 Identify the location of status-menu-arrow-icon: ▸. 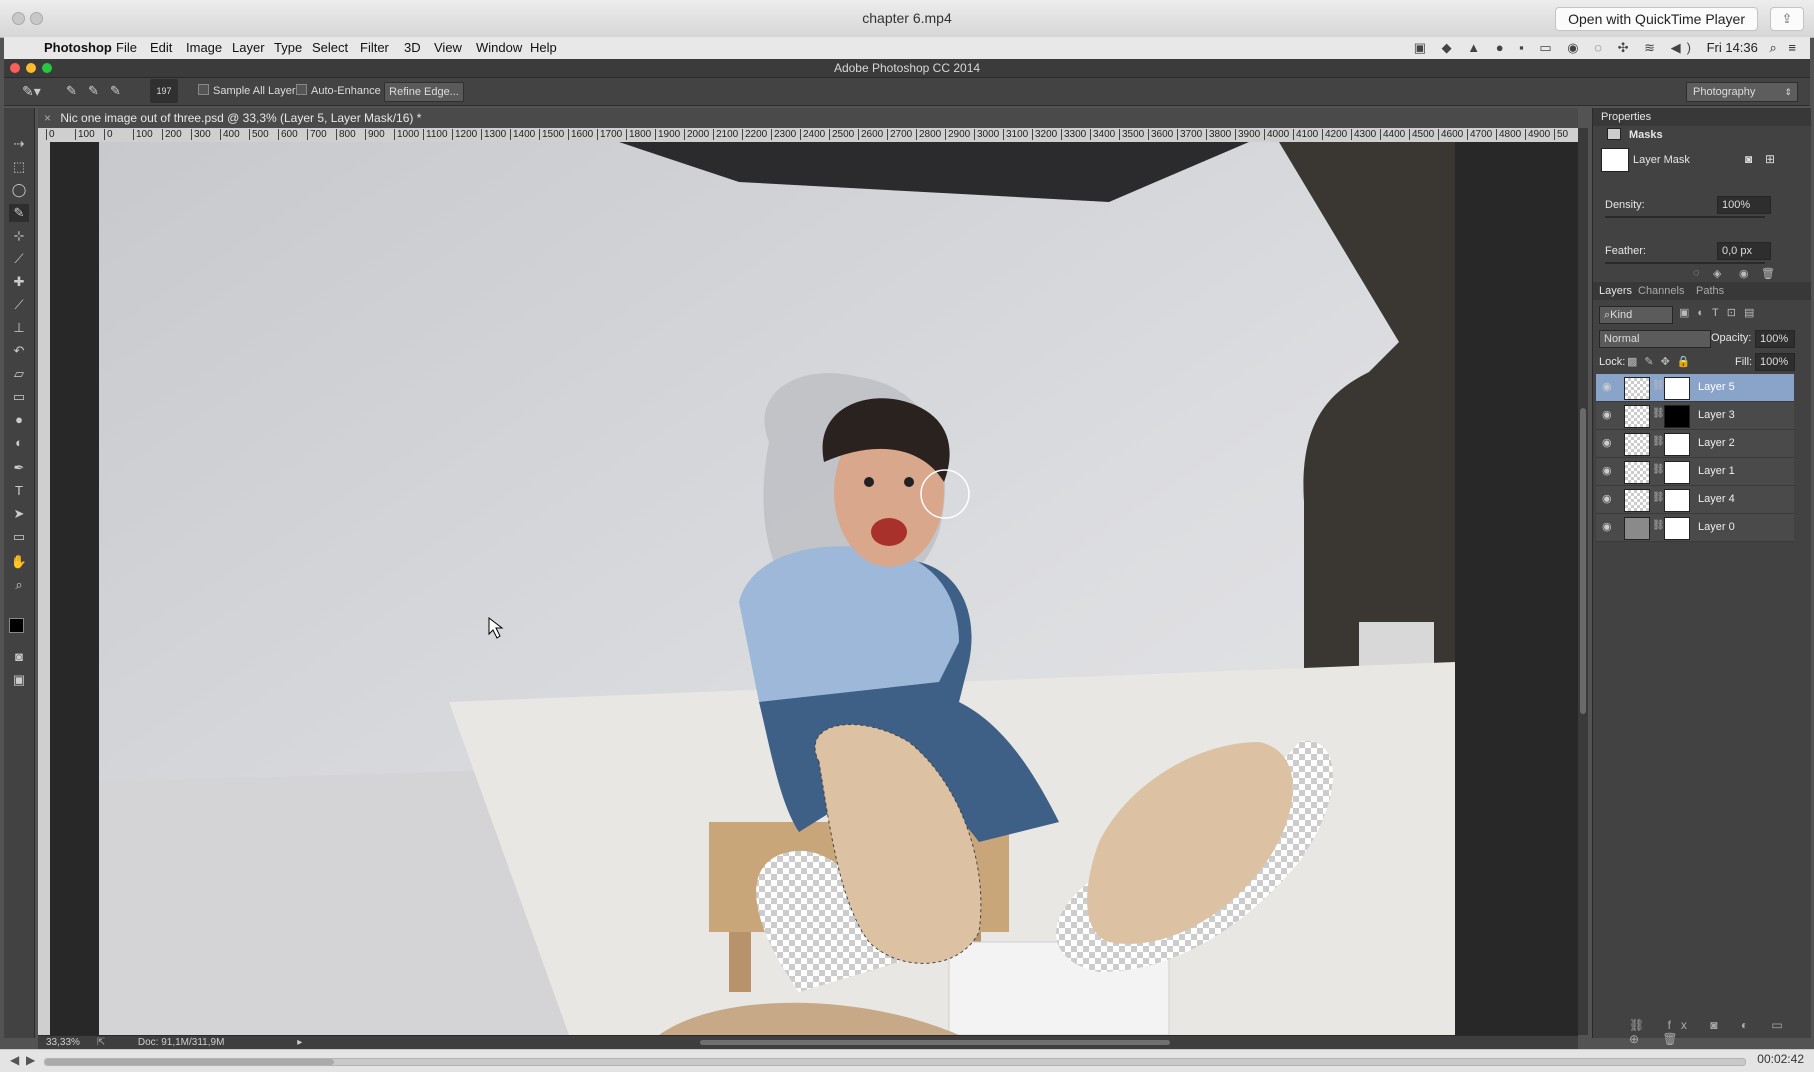
(299, 1042).